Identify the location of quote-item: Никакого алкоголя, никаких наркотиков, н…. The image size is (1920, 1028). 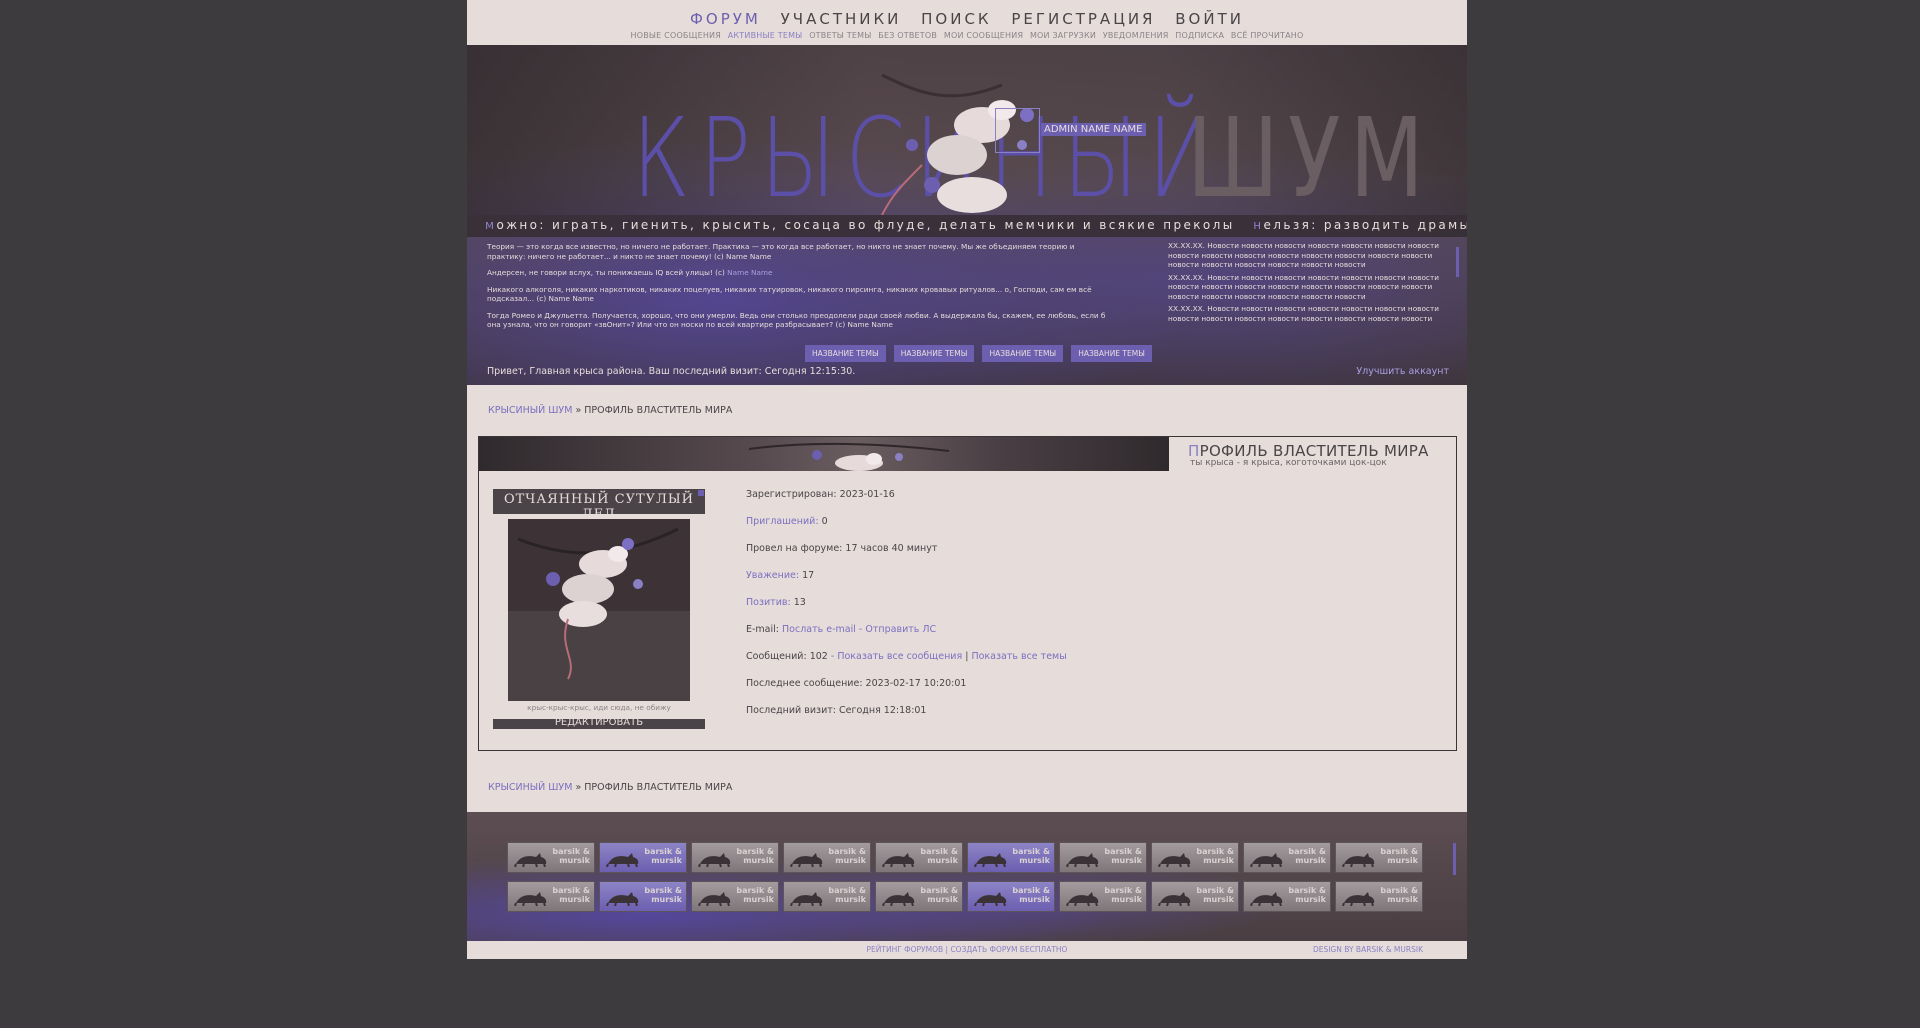
(799, 294).